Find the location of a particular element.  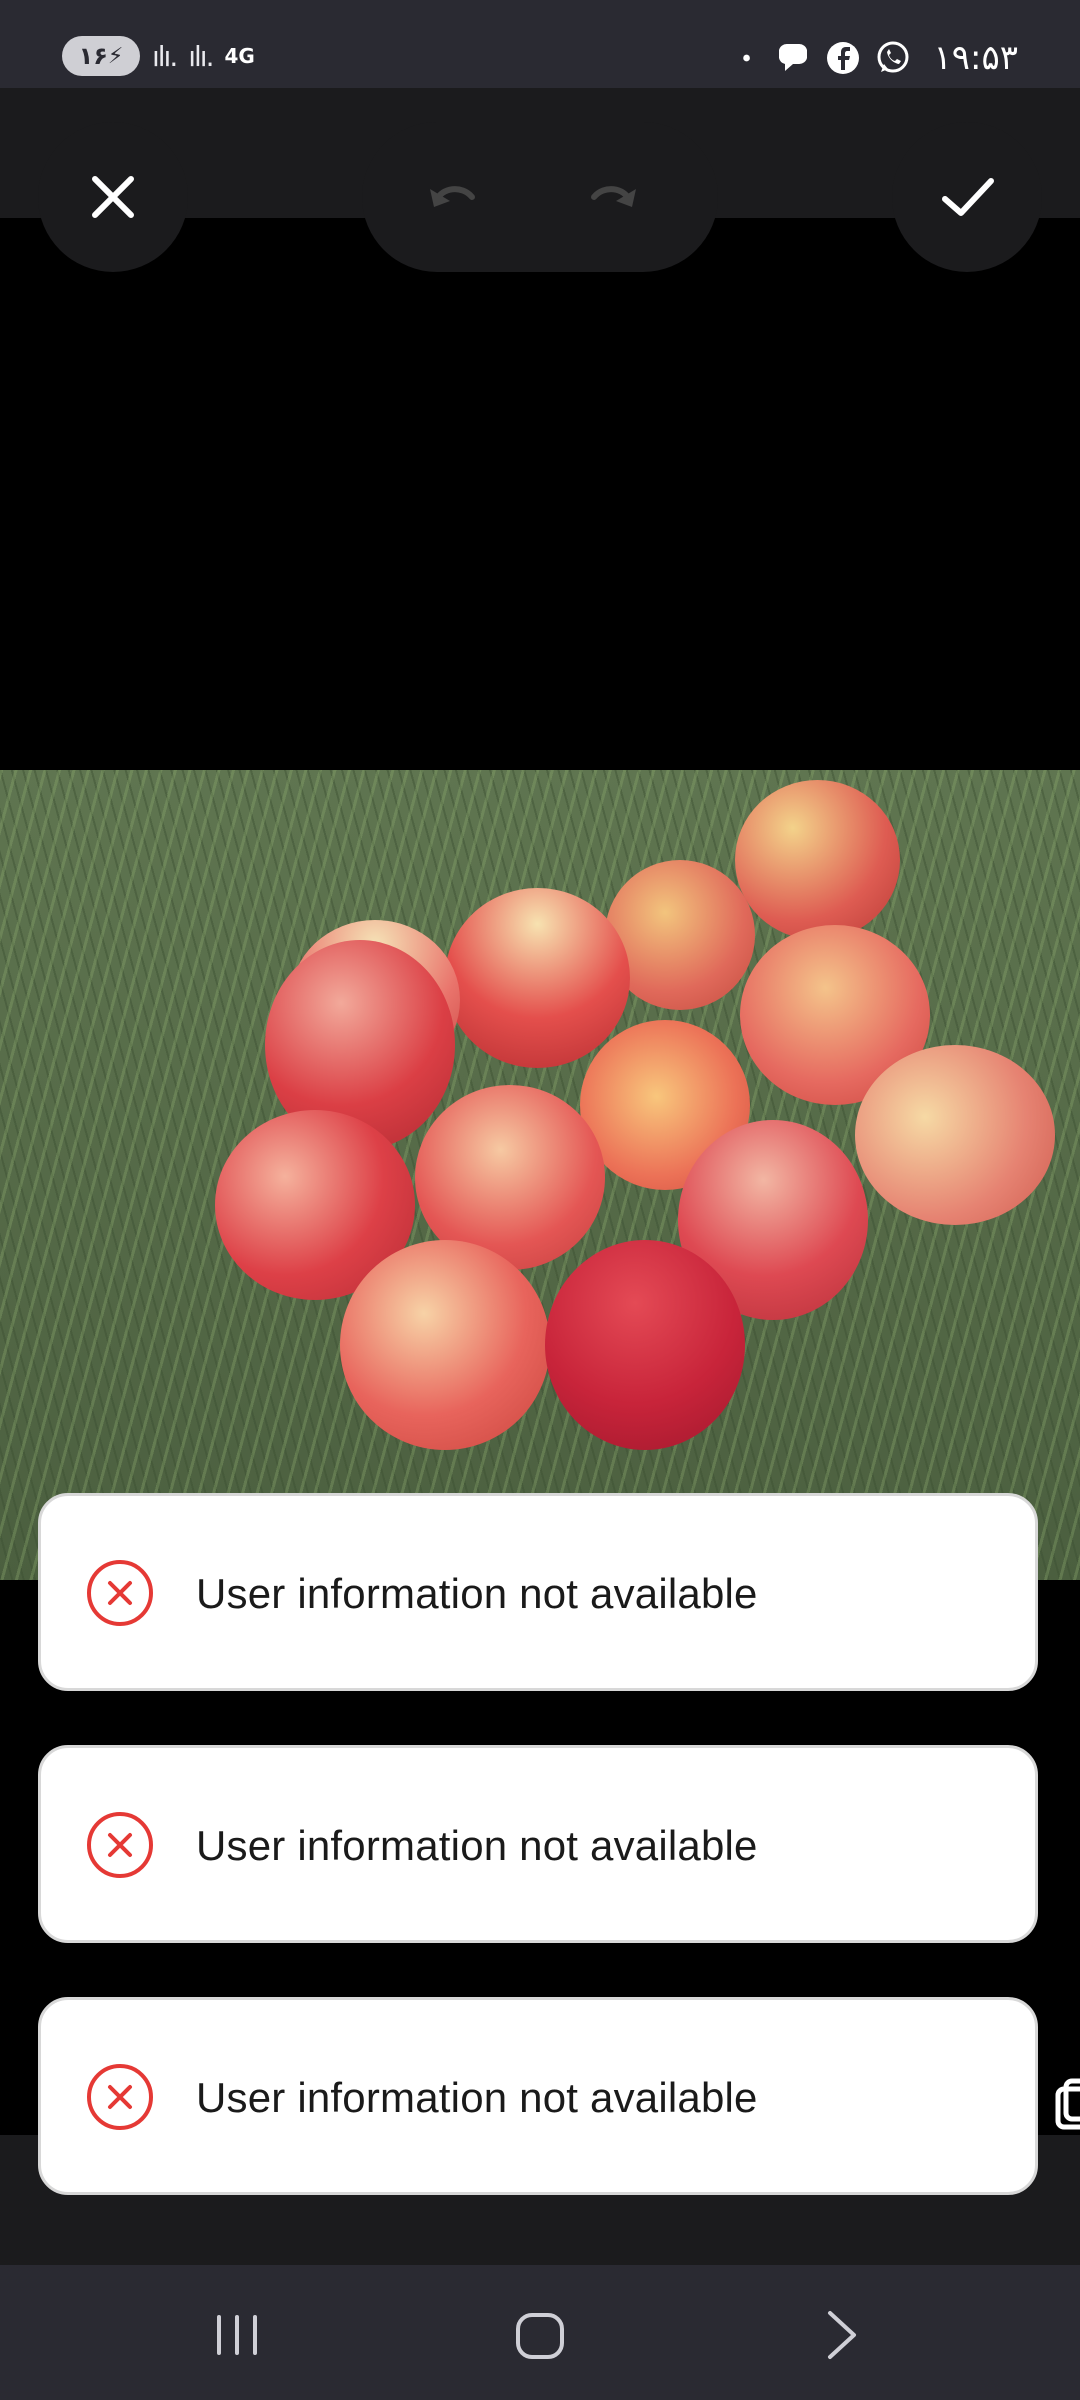

recent-apps-icon is located at coordinates (237, 2335).